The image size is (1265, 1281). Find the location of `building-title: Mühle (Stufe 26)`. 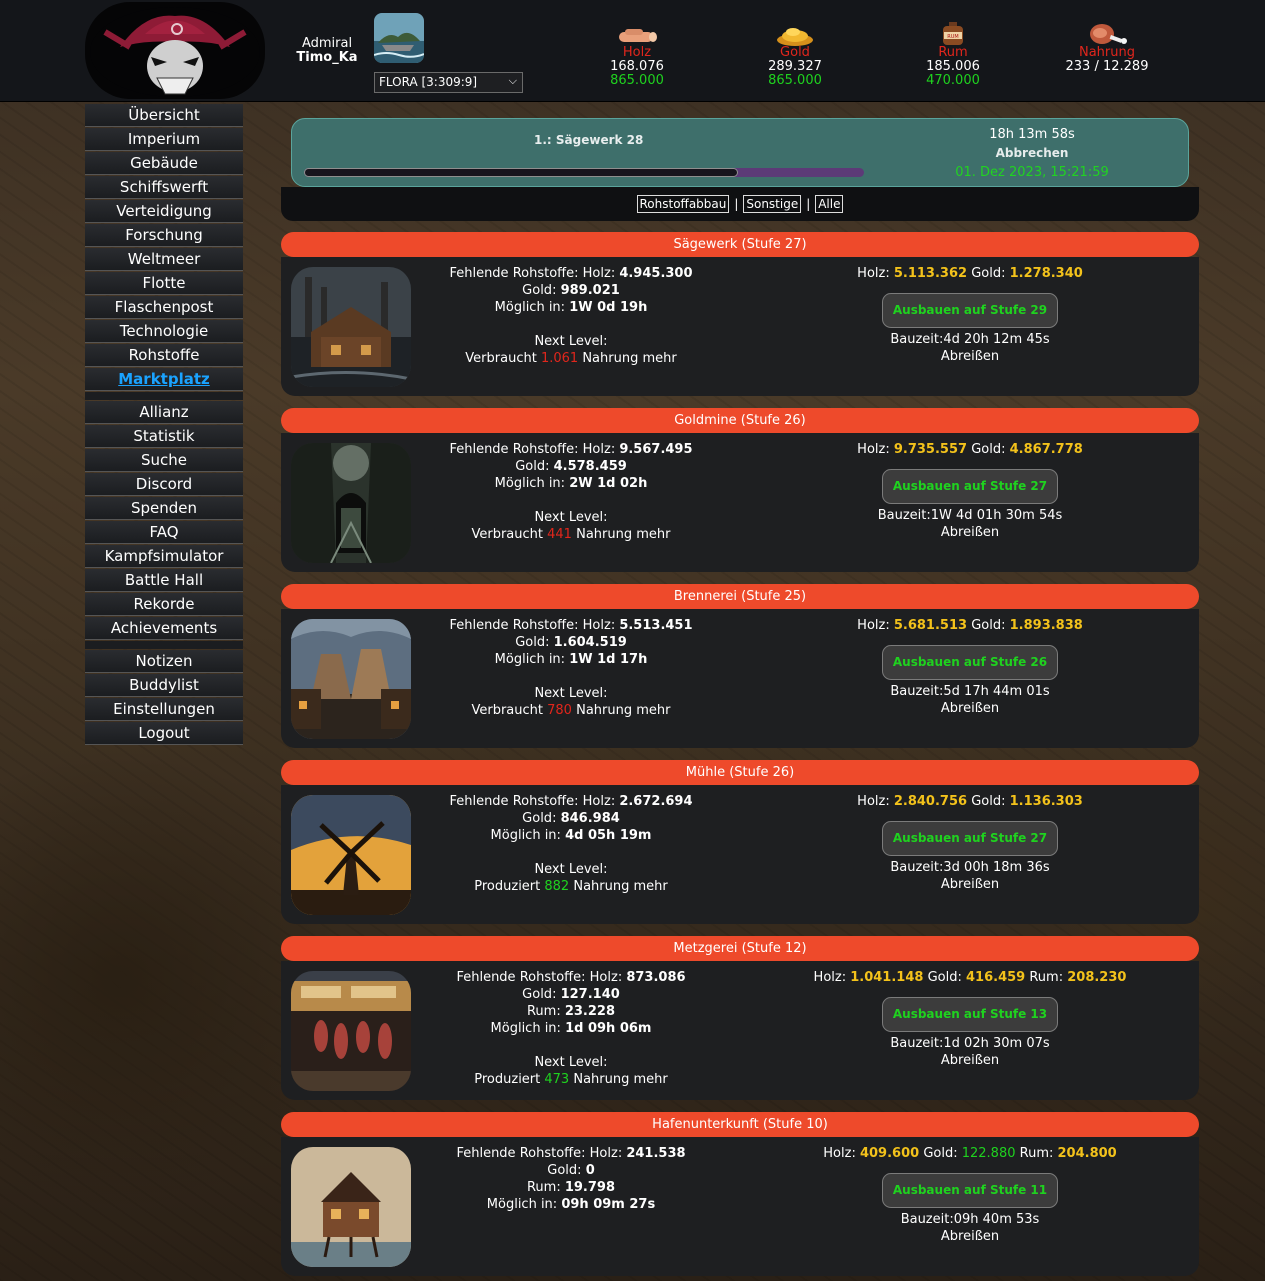

building-title: Mühle (Stufe 26) is located at coordinates (740, 772).